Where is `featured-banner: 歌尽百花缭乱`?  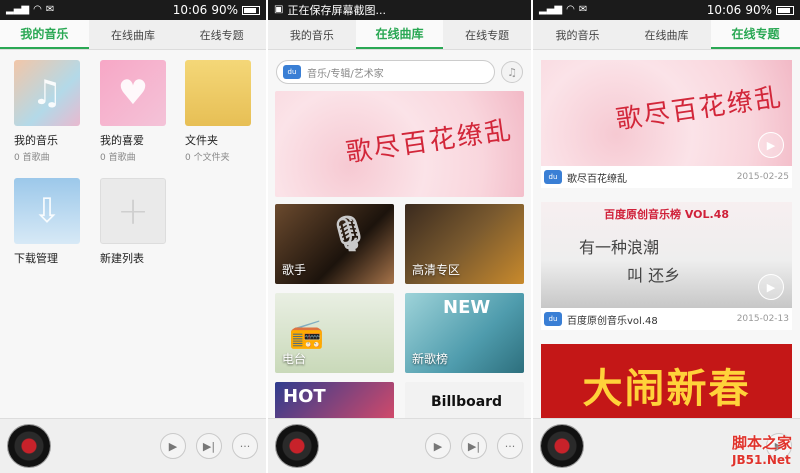
featured-banner: 歌尽百花缭乱 is located at coordinates (399, 144).